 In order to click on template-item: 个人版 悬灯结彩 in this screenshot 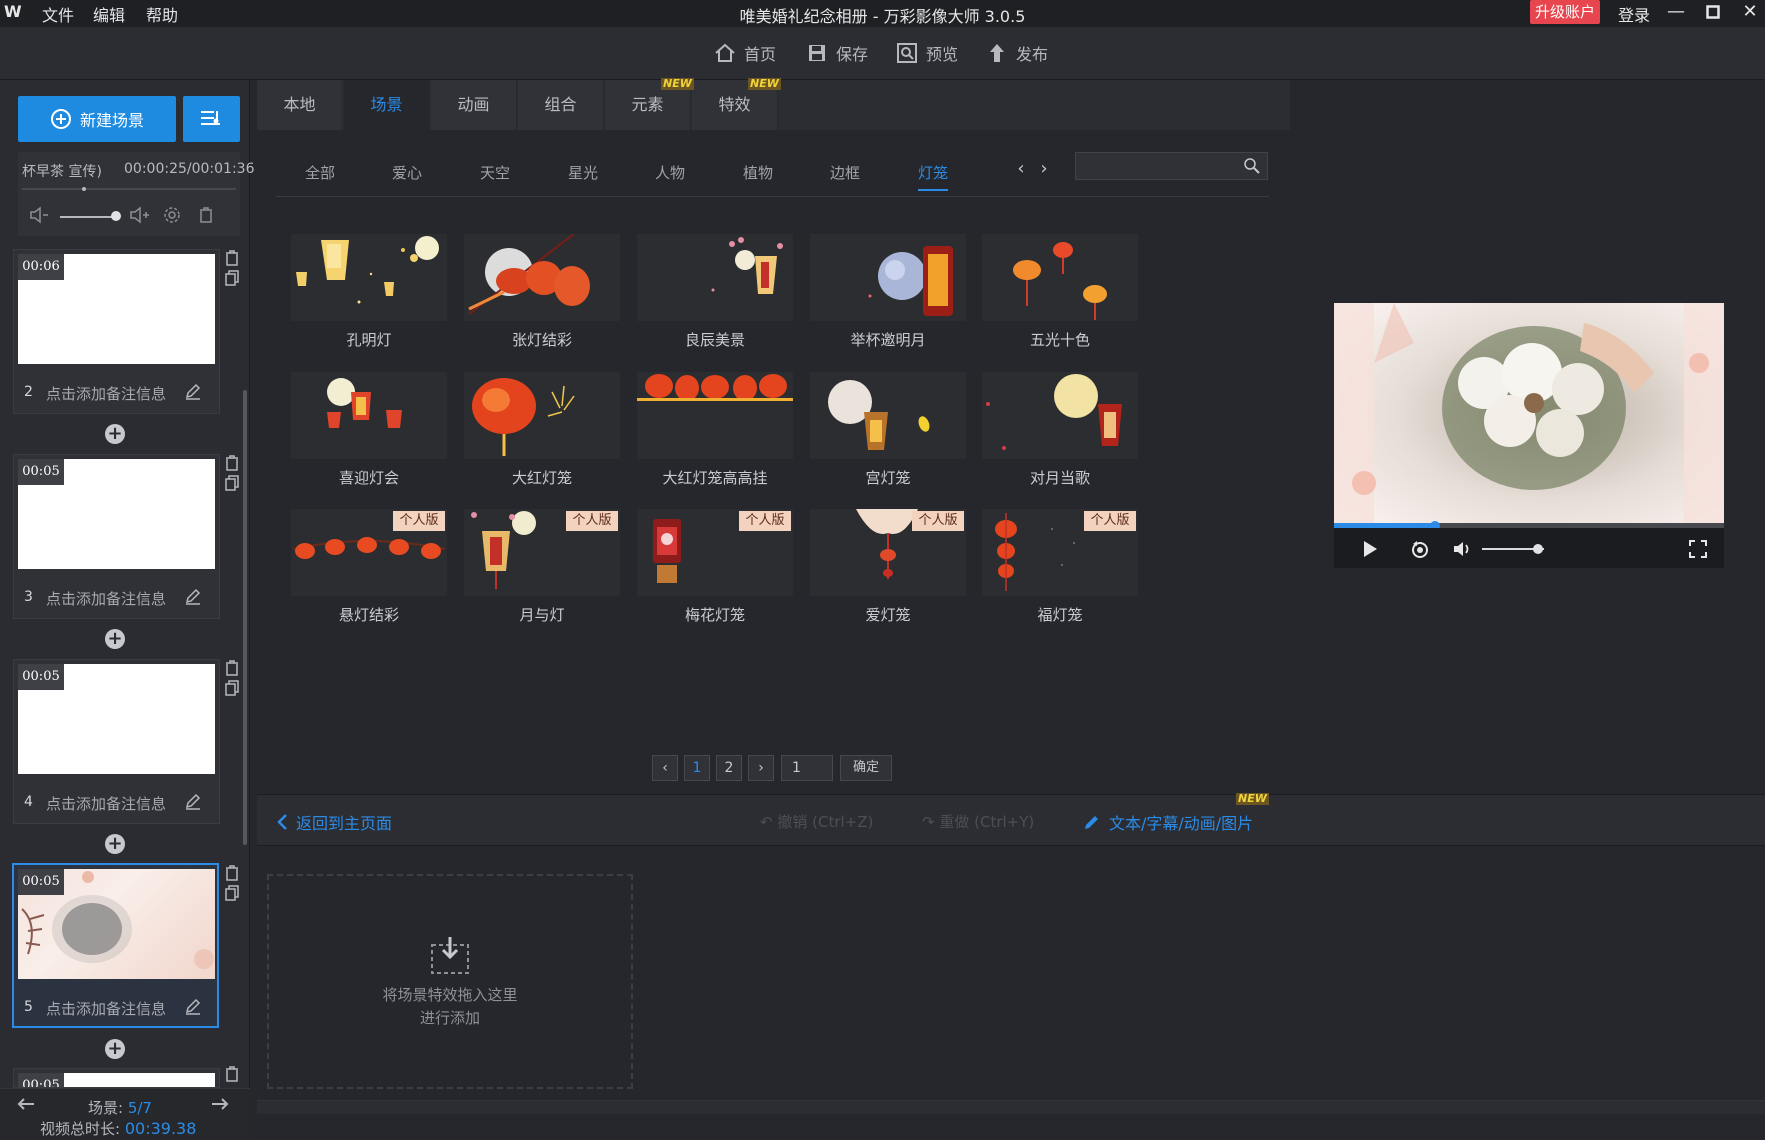, I will do `click(369, 566)`.